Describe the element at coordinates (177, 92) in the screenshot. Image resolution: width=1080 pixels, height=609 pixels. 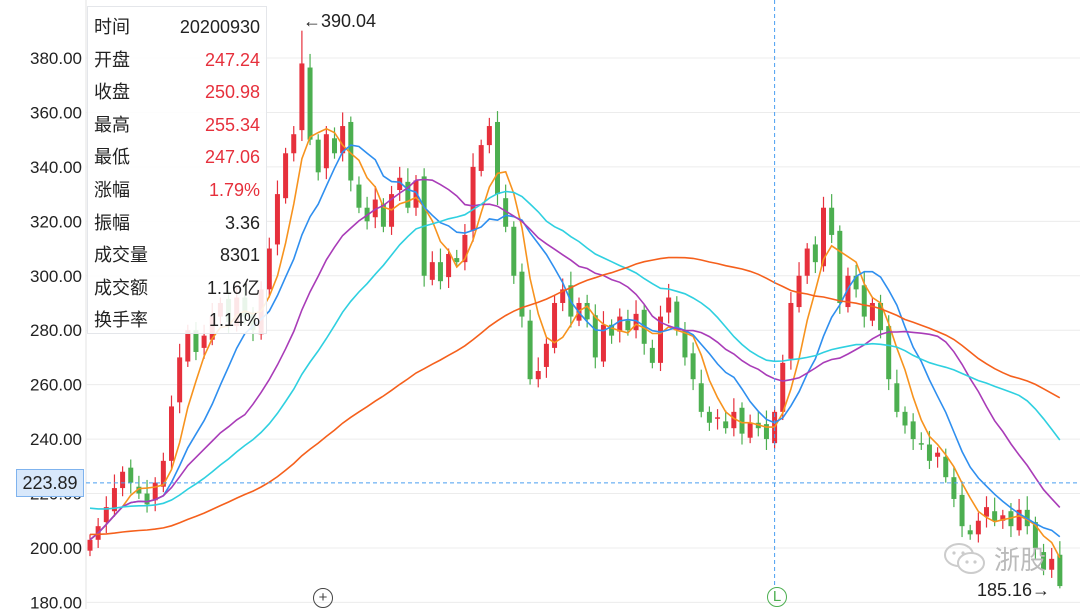
I see `info-row: 收盘 250.98` at that location.